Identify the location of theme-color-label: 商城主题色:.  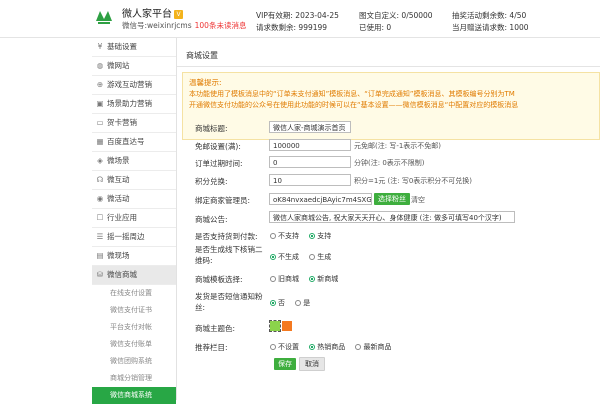
(215, 328).